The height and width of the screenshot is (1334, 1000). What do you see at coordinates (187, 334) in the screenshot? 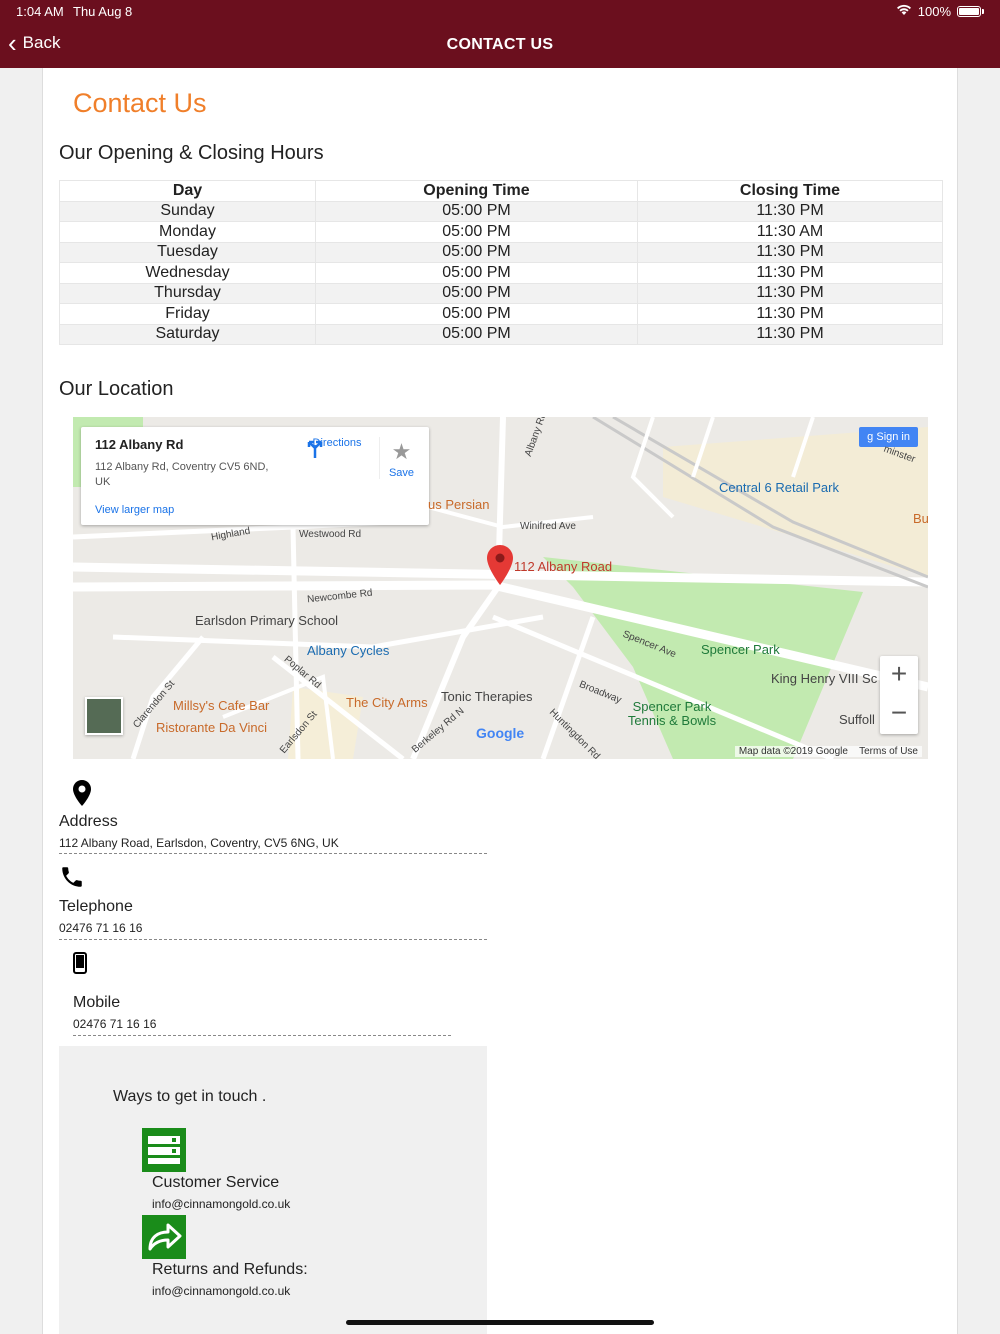
I see `day-cell: Saturday` at bounding box center [187, 334].